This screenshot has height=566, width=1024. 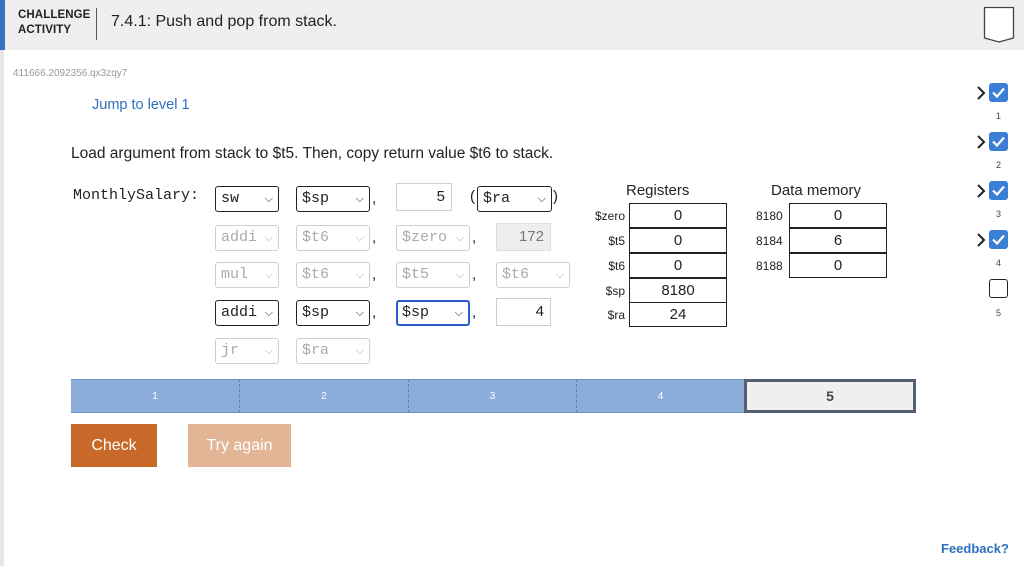 What do you see at coordinates (830, 396) in the screenshot?
I see `progress-segment-current: 5` at bounding box center [830, 396].